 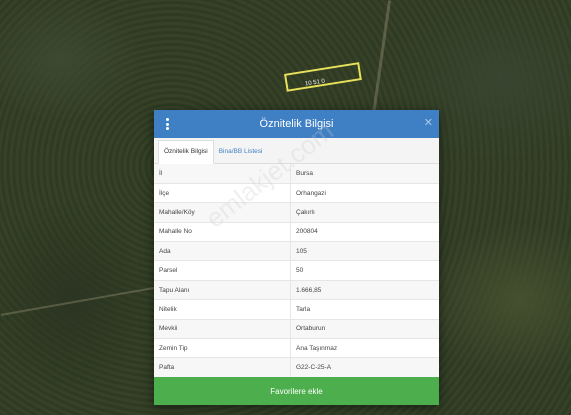 I want to click on attribute-value: 200804, so click(x=364, y=232).